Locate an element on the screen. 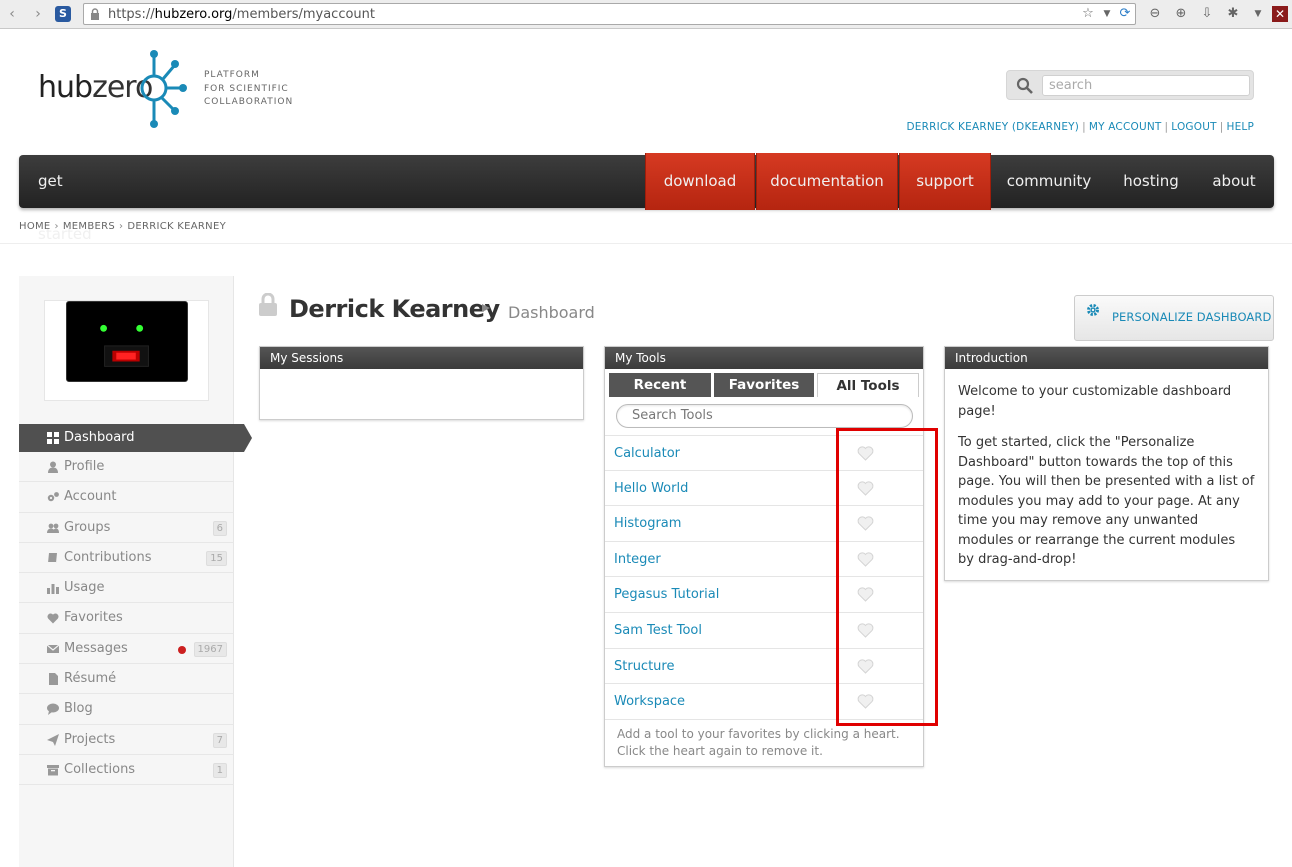 The height and width of the screenshot is (867, 1292). module-header: Introduction is located at coordinates (1106, 358).